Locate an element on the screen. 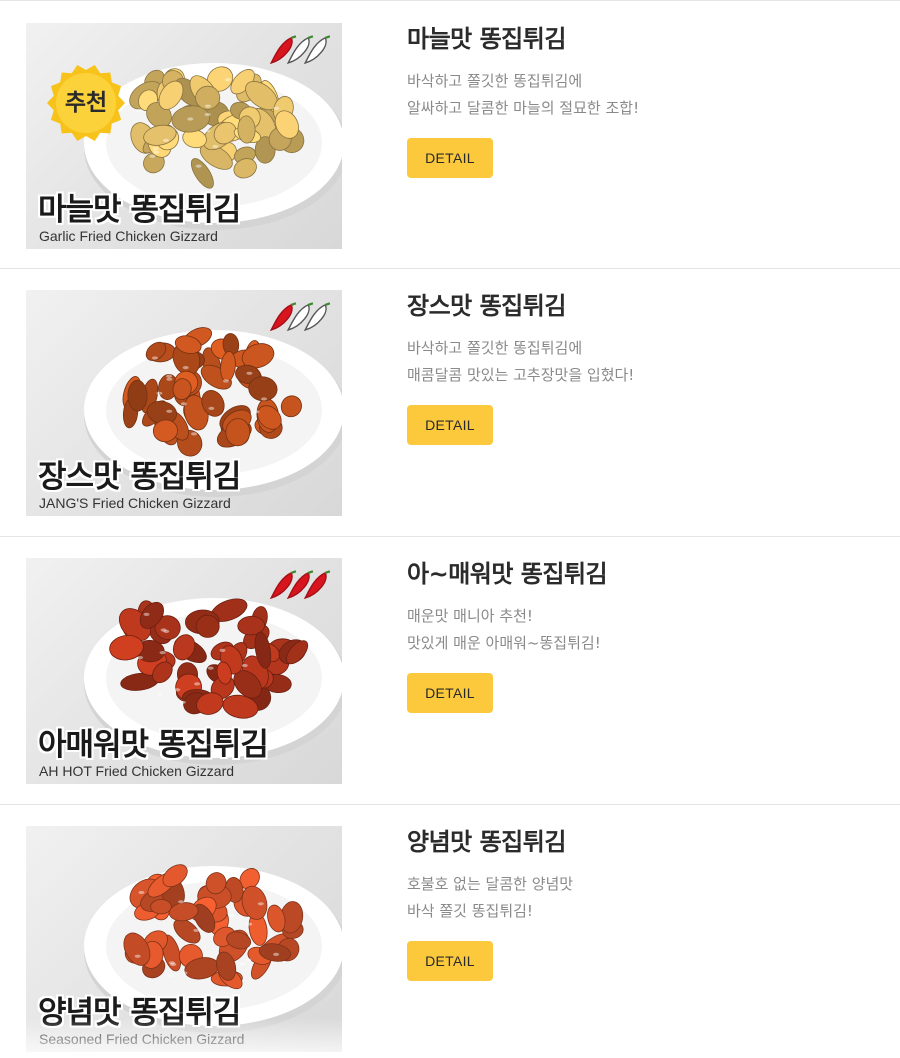 The height and width of the screenshot is (1058, 900). image-title: 마늘맛 똥집튀김 is located at coordinates (139, 210).